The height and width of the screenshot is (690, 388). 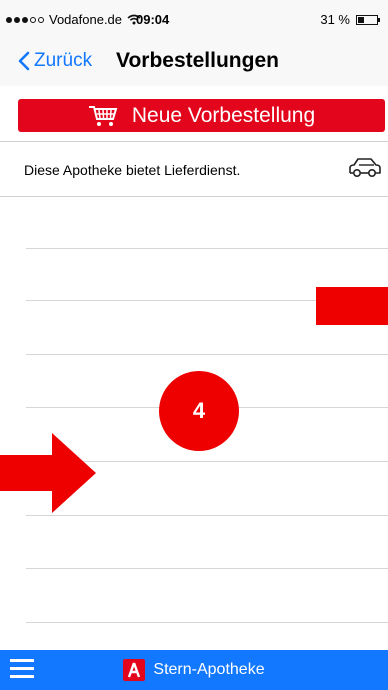 What do you see at coordinates (103, 115) in the screenshot?
I see `shopping-cart-icon` at bounding box center [103, 115].